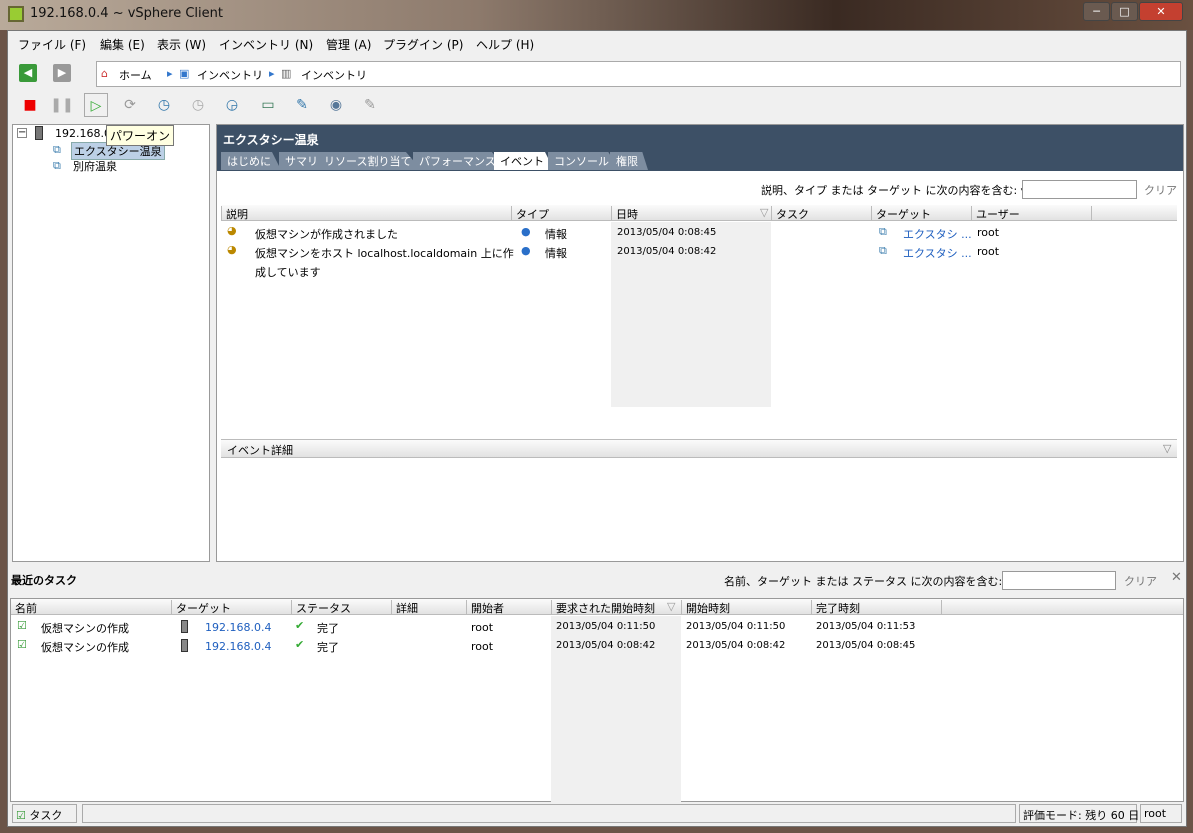 Image resolution: width=1193 pixels, height=833 pixels. I want to click on snapshot-manager-icon: ◶, so click(232, 105).